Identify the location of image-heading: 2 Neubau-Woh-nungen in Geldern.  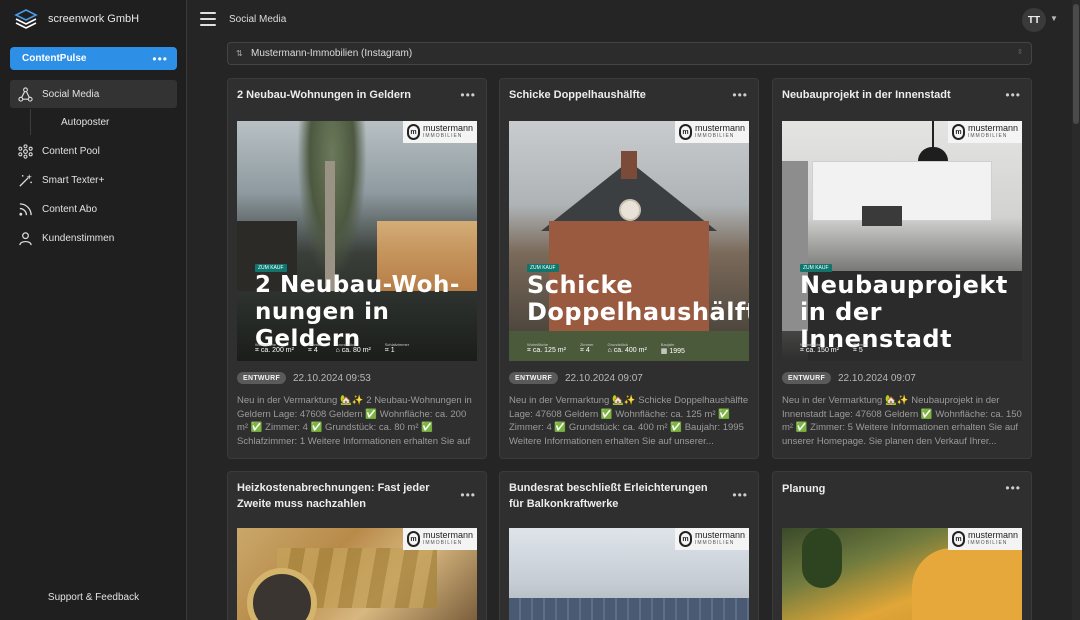
(357, 312).